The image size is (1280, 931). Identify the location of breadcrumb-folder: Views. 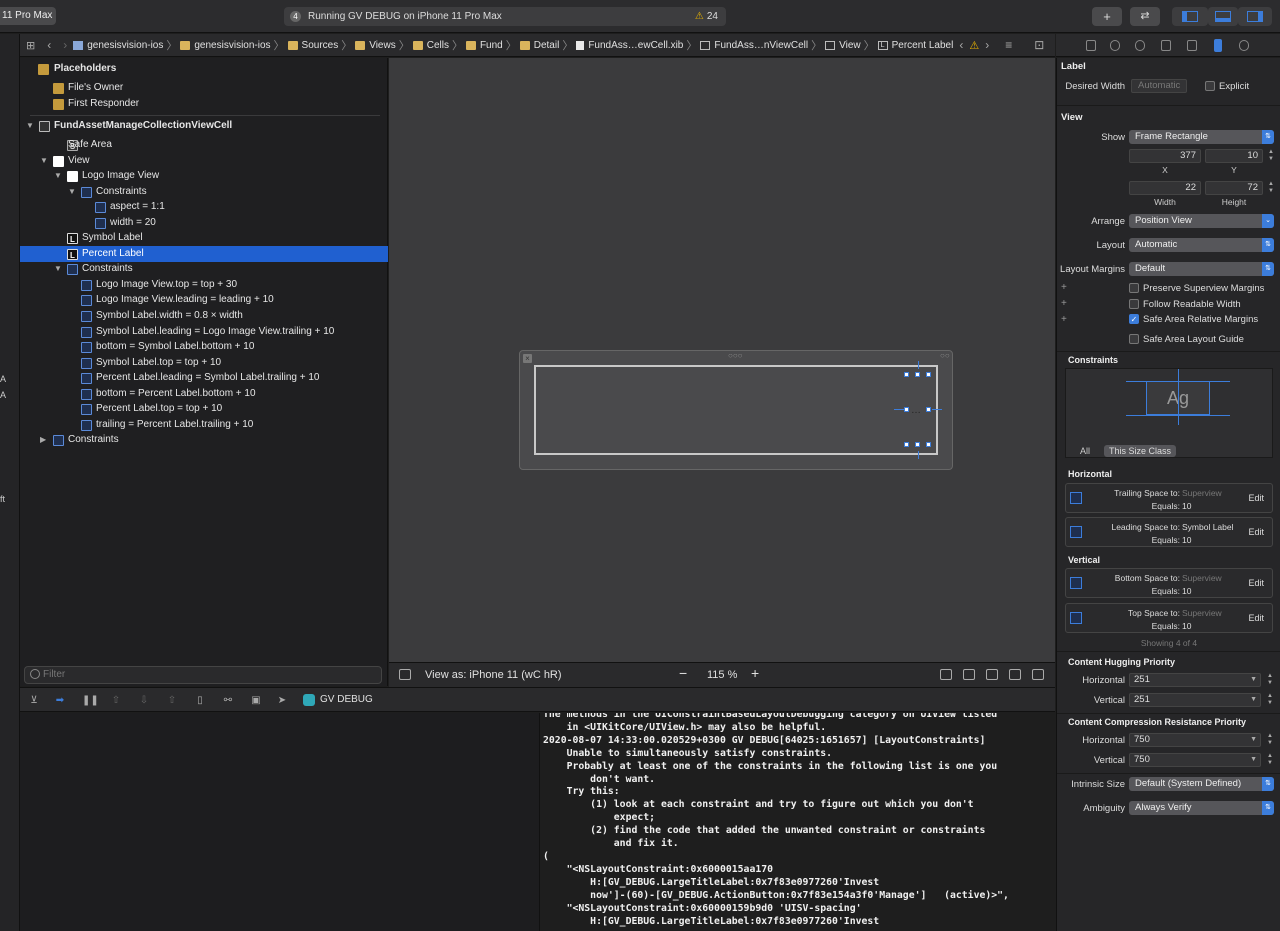
(375, 45).